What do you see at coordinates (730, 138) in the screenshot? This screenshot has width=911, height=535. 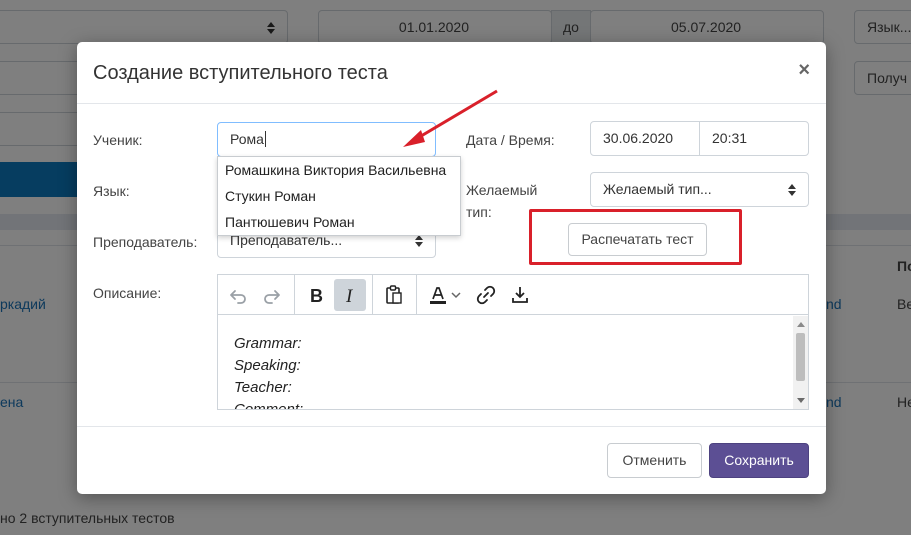 I see `time-value: 20:31` at bounding box center [730, 138].